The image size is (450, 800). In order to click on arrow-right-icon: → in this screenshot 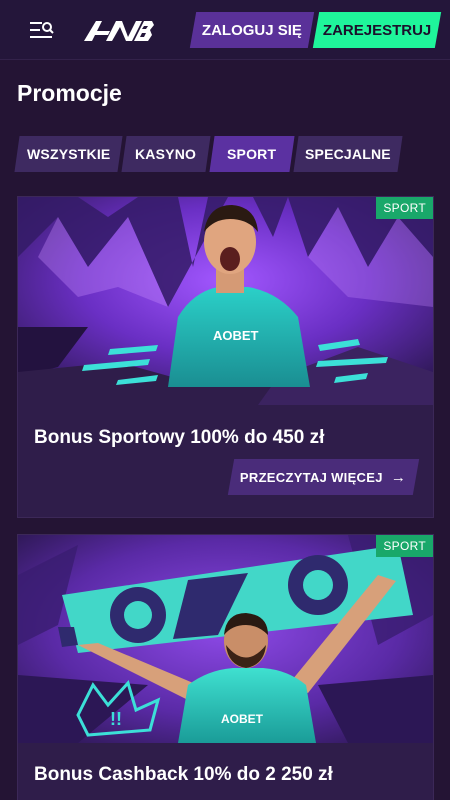, I will do `click(399, 477)`.